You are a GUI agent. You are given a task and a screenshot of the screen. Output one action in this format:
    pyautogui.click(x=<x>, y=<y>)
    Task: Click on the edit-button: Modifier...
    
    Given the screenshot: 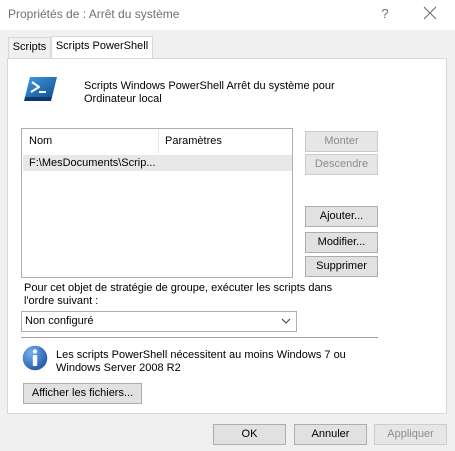 What is the action you would take?
    pyautogui.click(x=341, y=242)
    